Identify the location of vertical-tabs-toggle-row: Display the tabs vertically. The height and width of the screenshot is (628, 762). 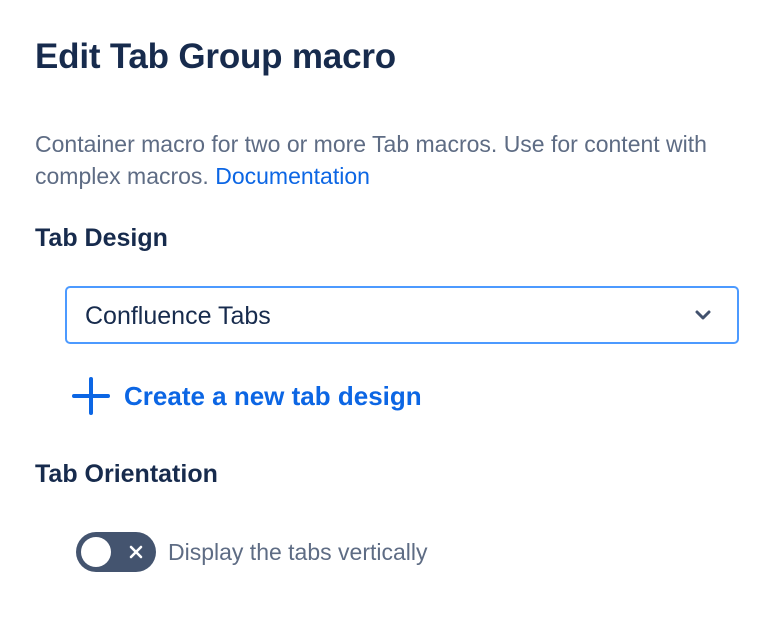
(252, 552).